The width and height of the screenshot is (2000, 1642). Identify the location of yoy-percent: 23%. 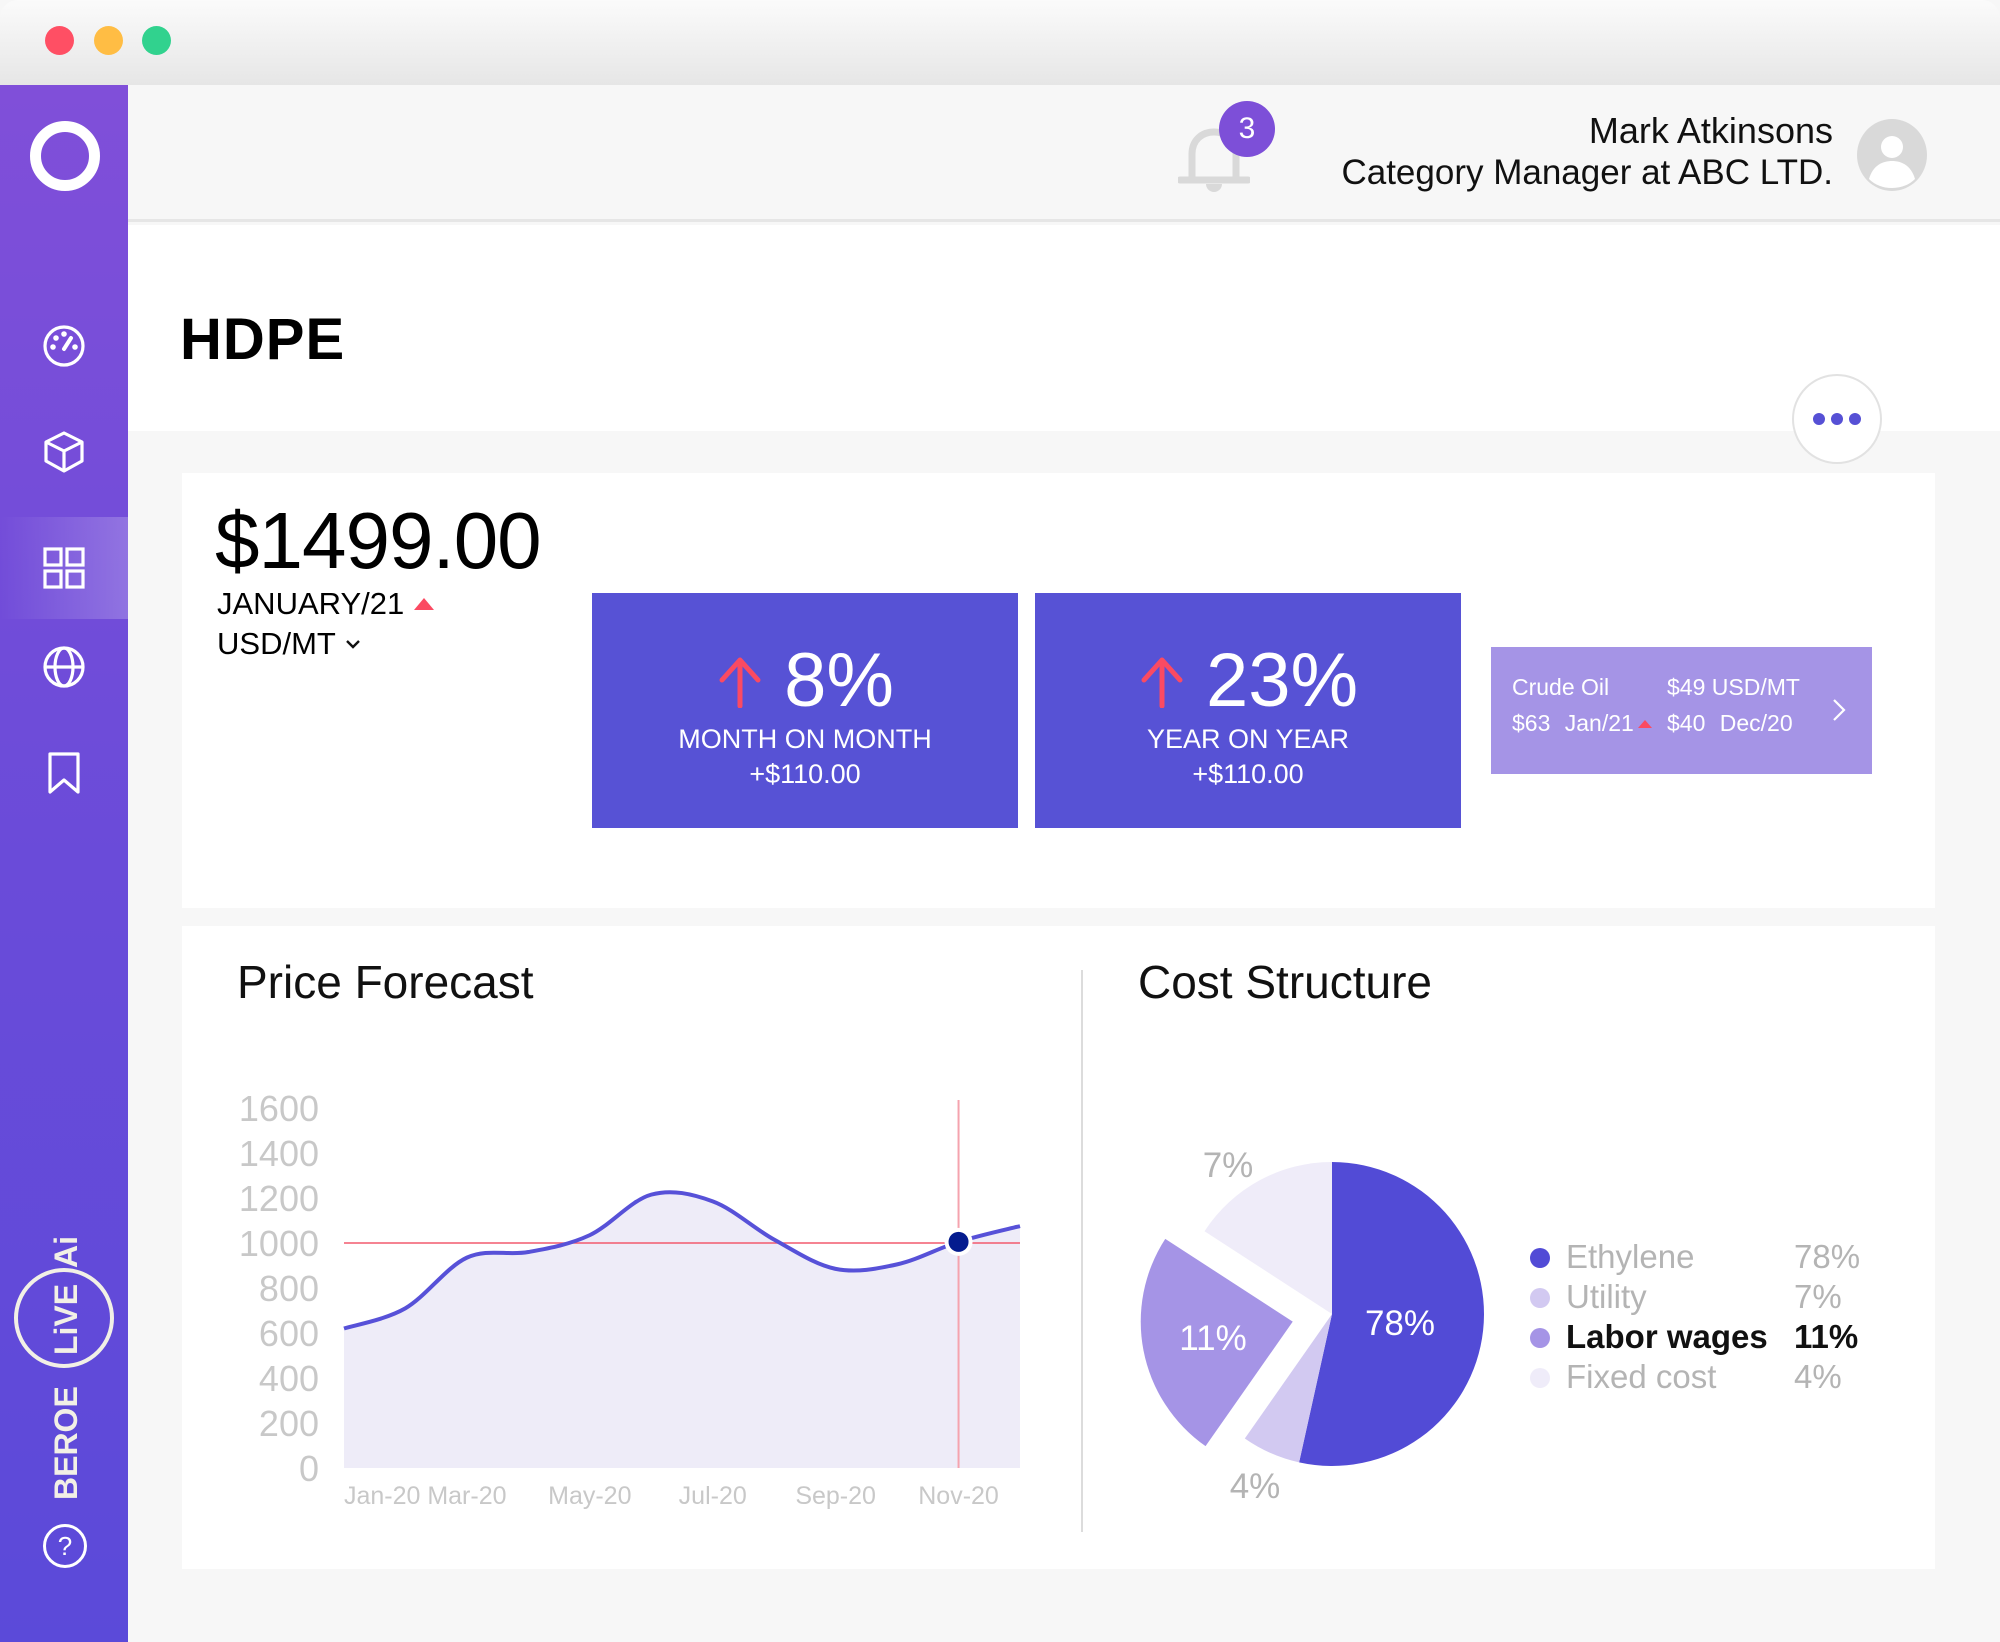
(1282, 680).